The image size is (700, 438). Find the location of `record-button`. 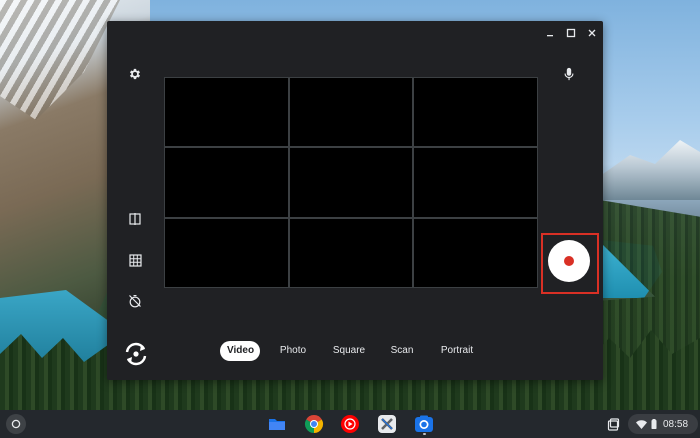

record-button is located at coordinates (569, 261).